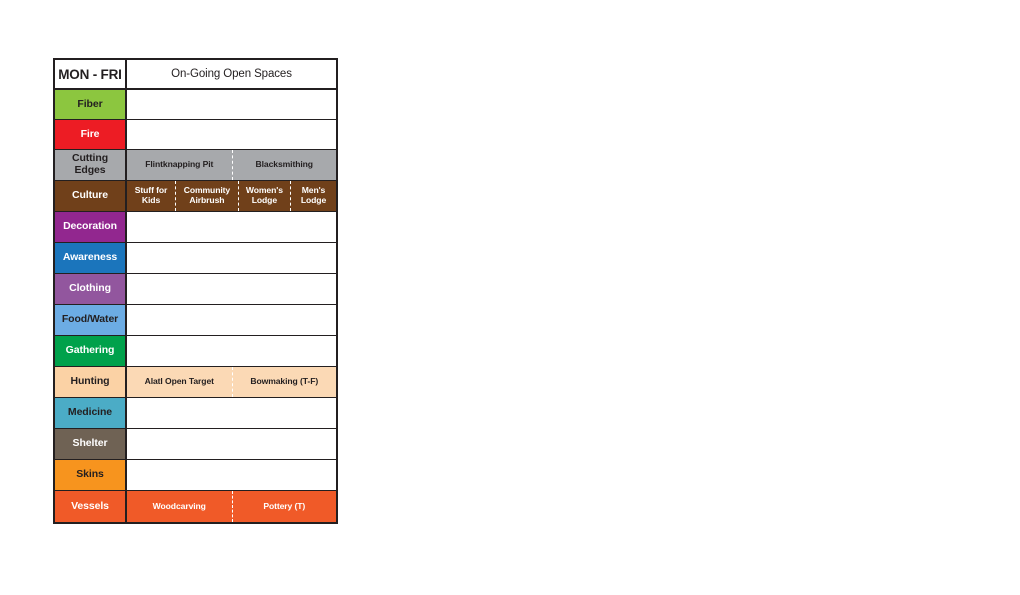 The image size is (1020, 595). I want to click on table-row: Food/Water, so click(195, 320).